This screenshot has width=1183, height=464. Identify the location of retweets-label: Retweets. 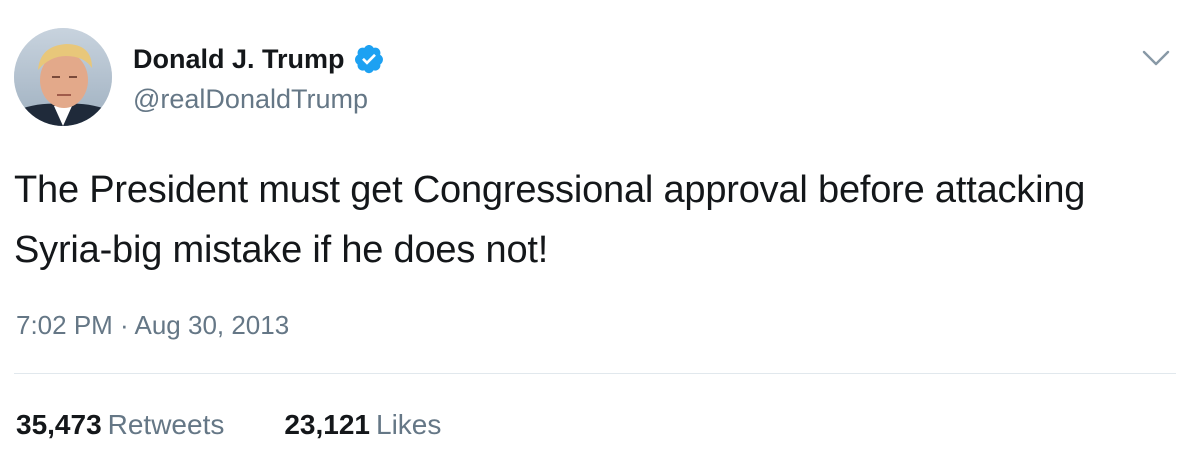
(166, 424).